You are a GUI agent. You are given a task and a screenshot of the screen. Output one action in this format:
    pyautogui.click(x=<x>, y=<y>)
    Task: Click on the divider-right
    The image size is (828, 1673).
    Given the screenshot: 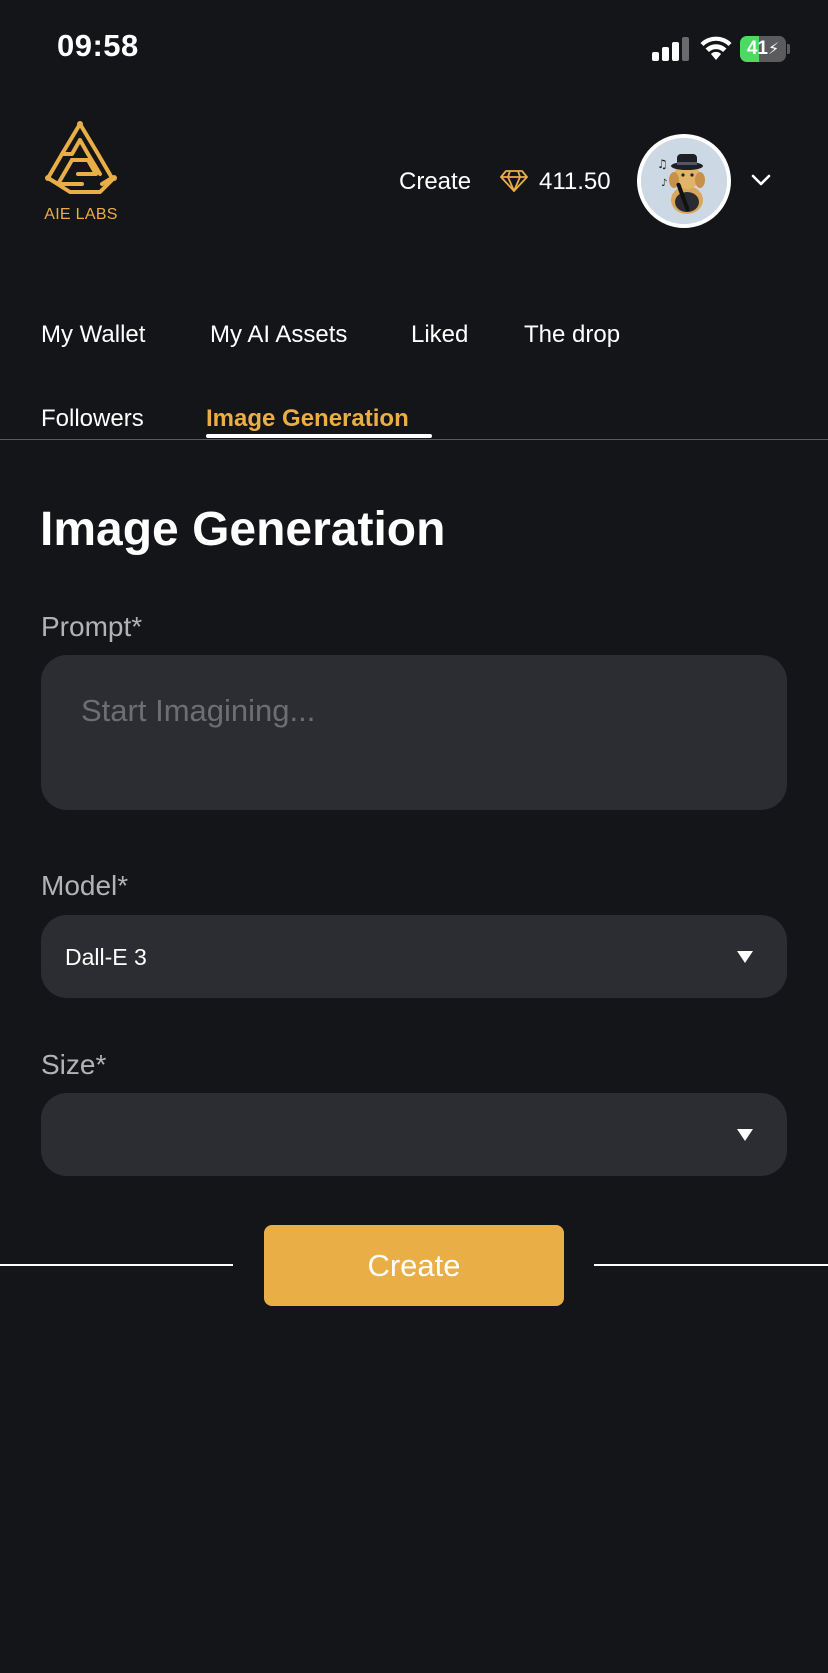 What is the action you would take?
    pyautogui.click(x=711, y=1265)
    